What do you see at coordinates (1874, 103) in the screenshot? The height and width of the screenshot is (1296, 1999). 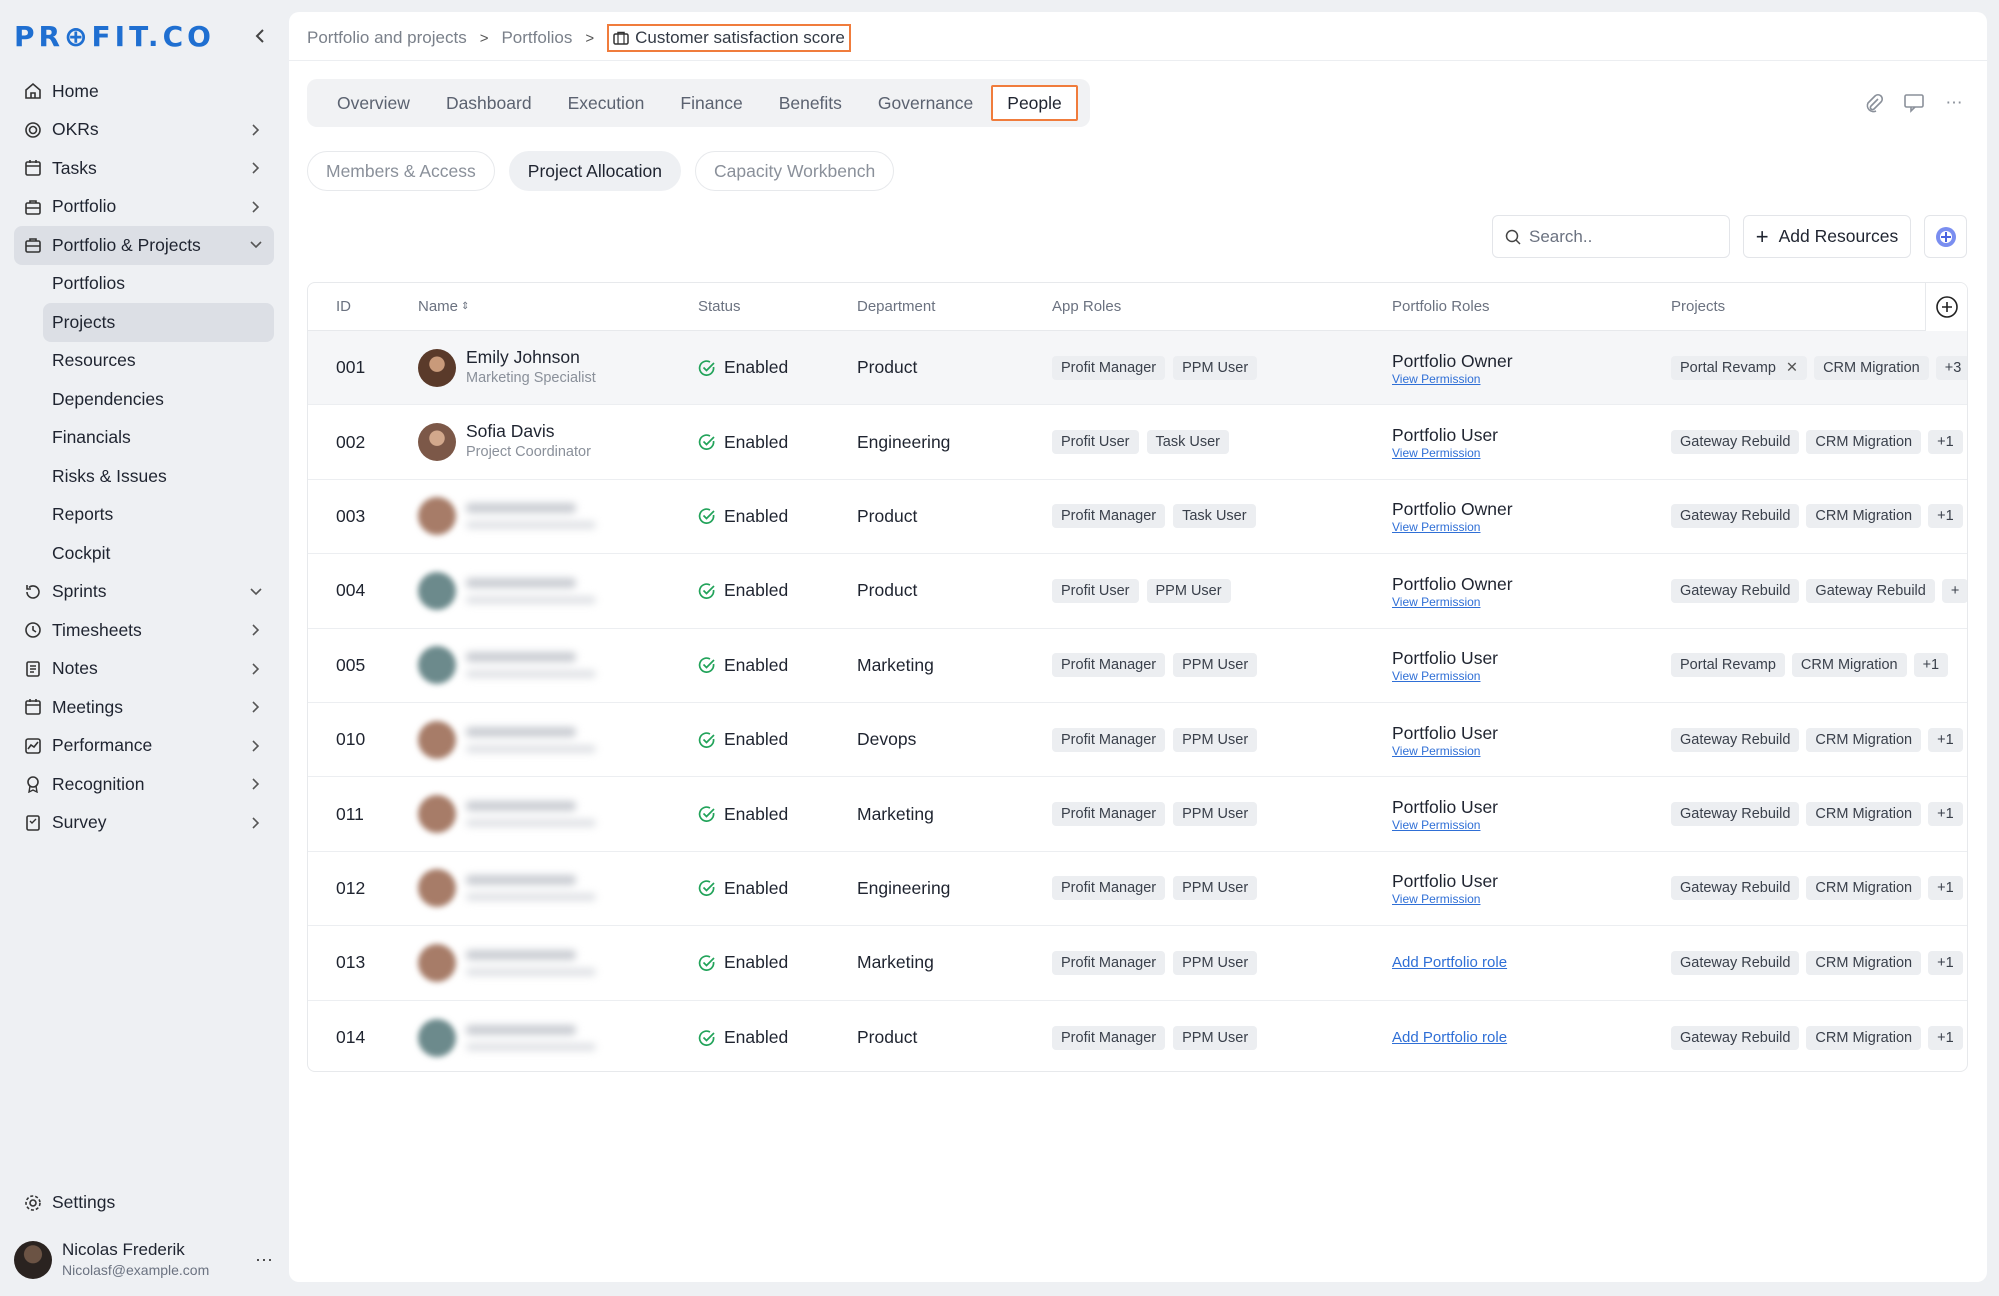 I see `attachment-icon` at bounding box center [1874, 103].